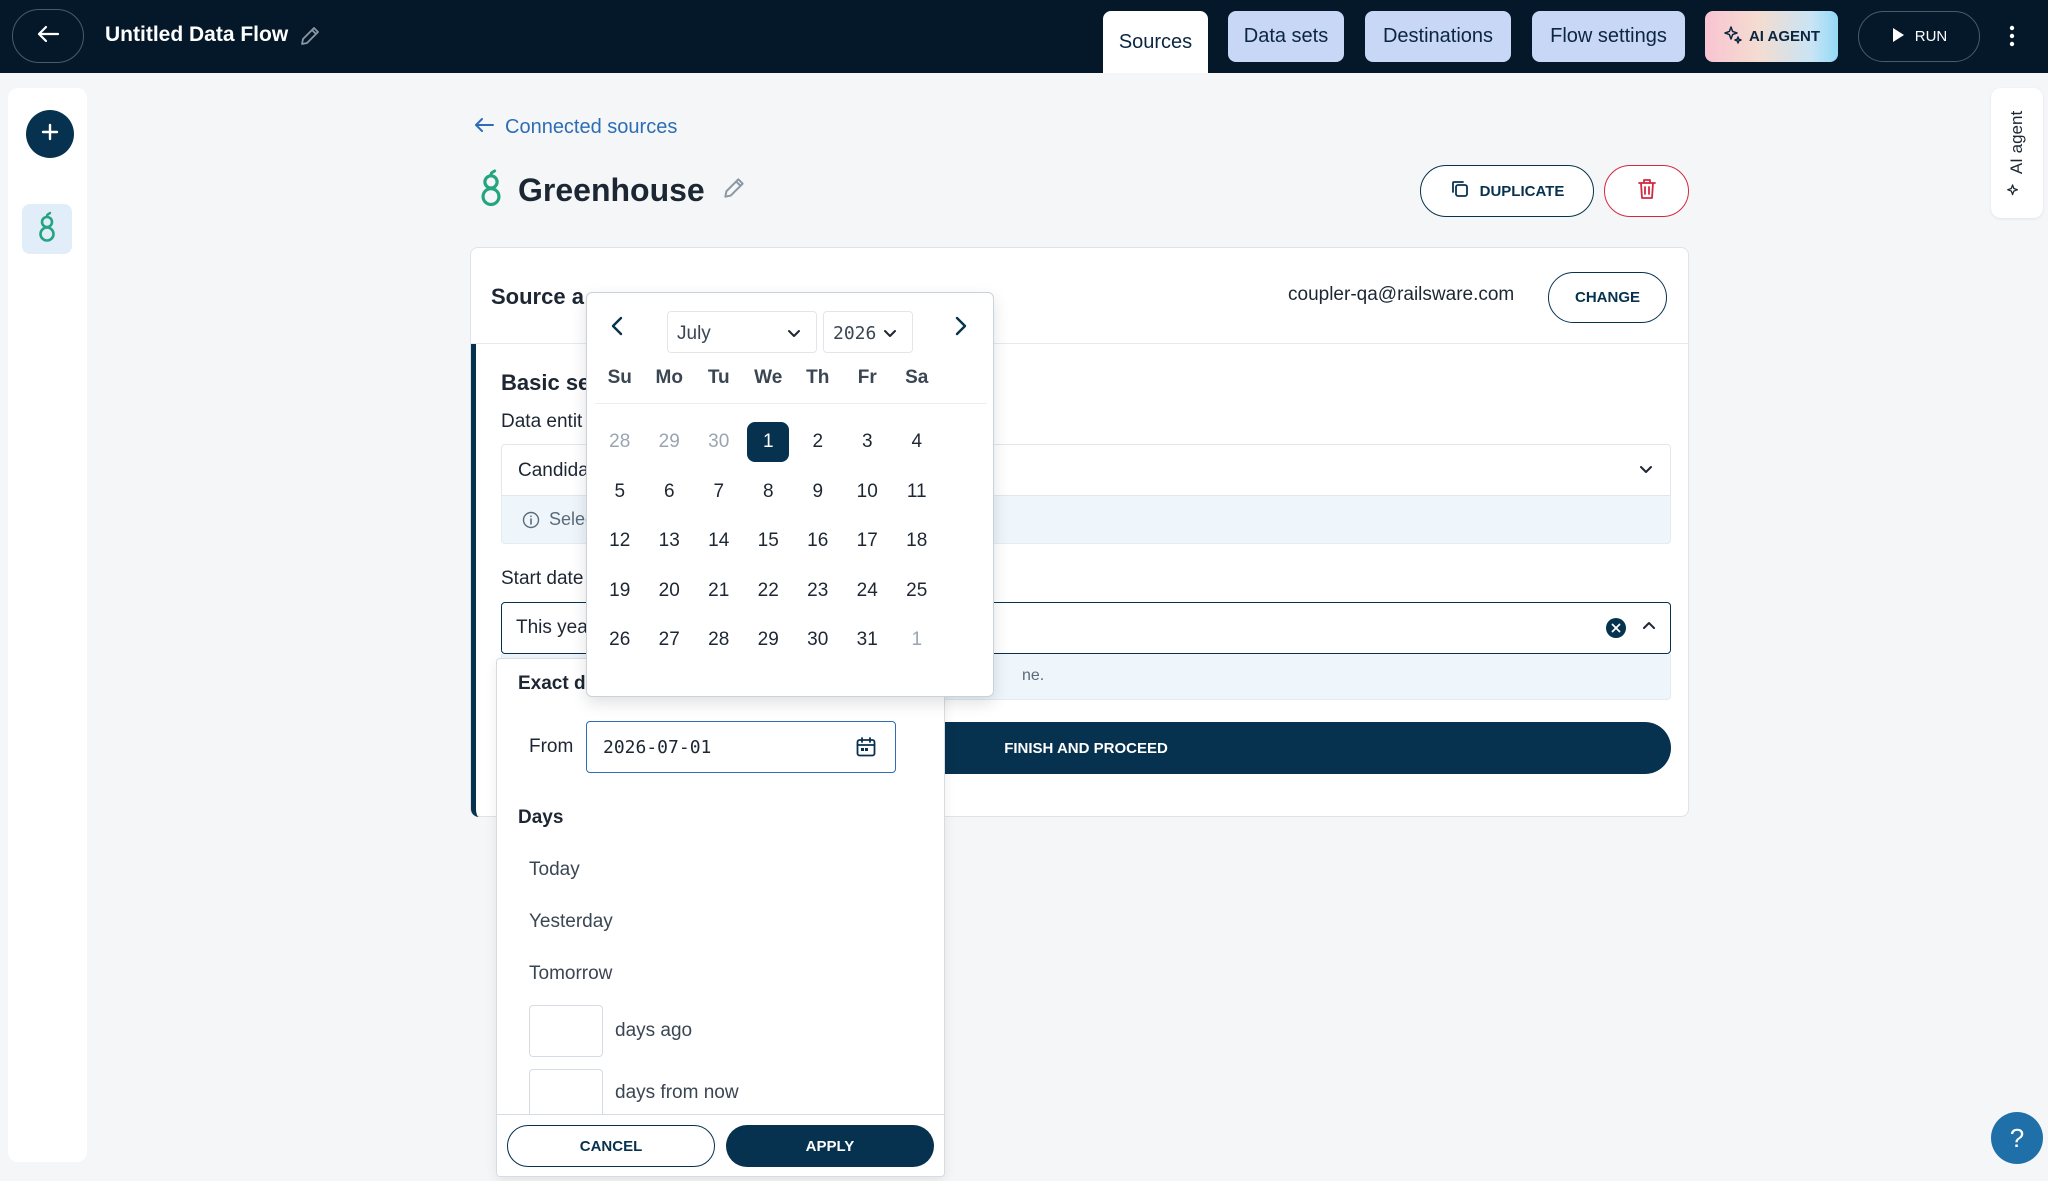 The height and width of the screenshot is (1181, 2048). Describe the element at coordinates (1646, 191) in the screenshot. I see `delete-button` at that location.